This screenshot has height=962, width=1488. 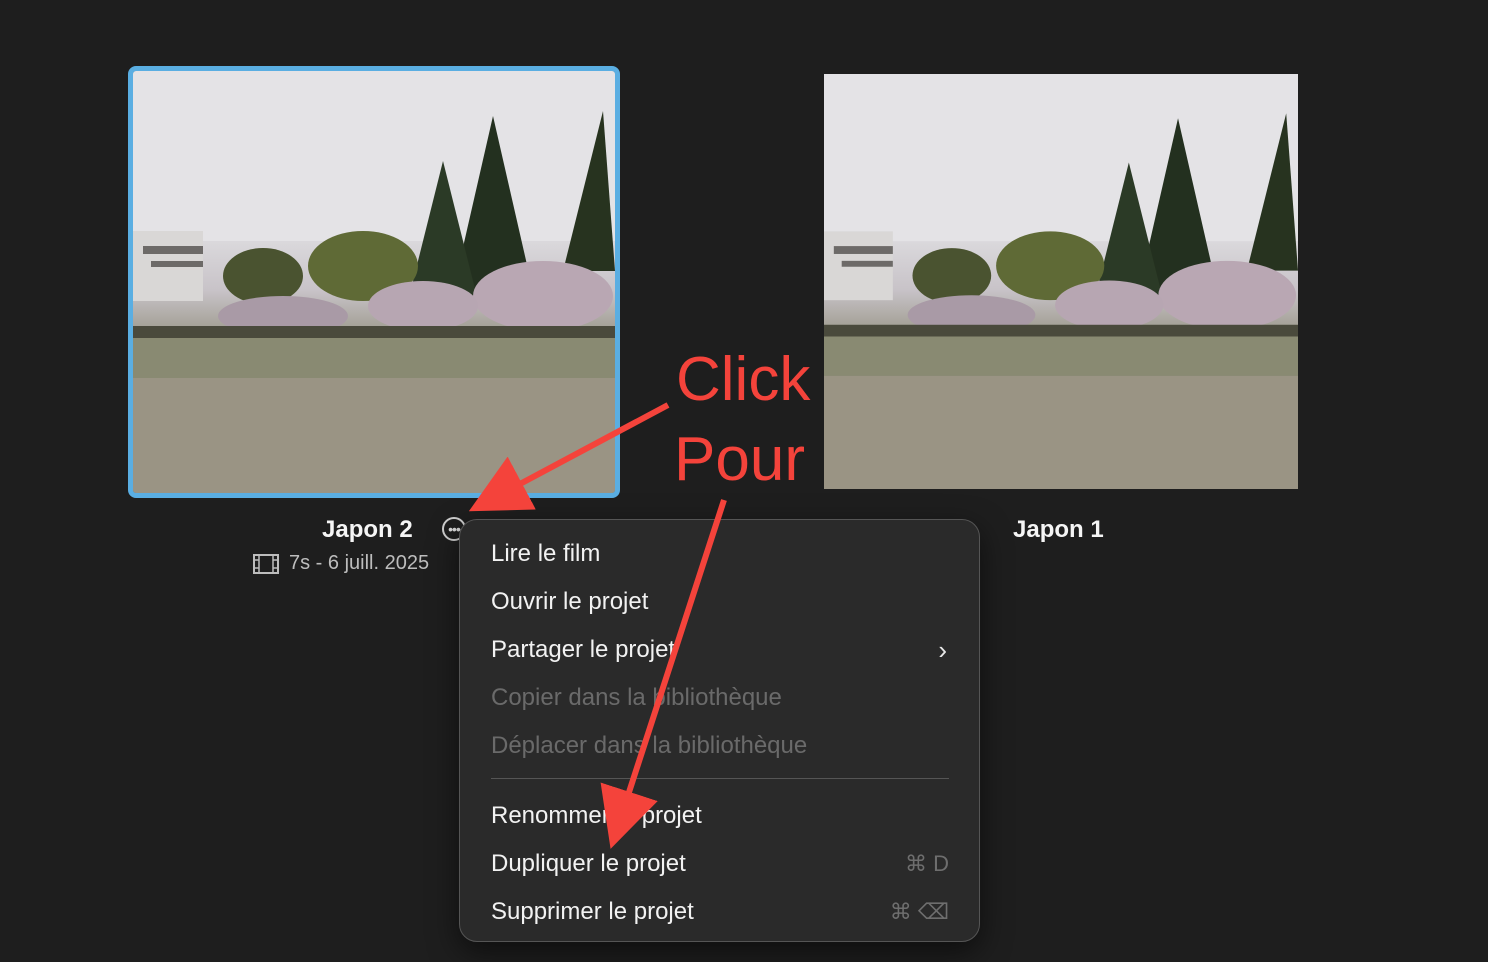 What do you see at coordinates (739, 459) in the screenshot?
I see `annotation-text-pour: Pour` at bounding box center [739, 459].